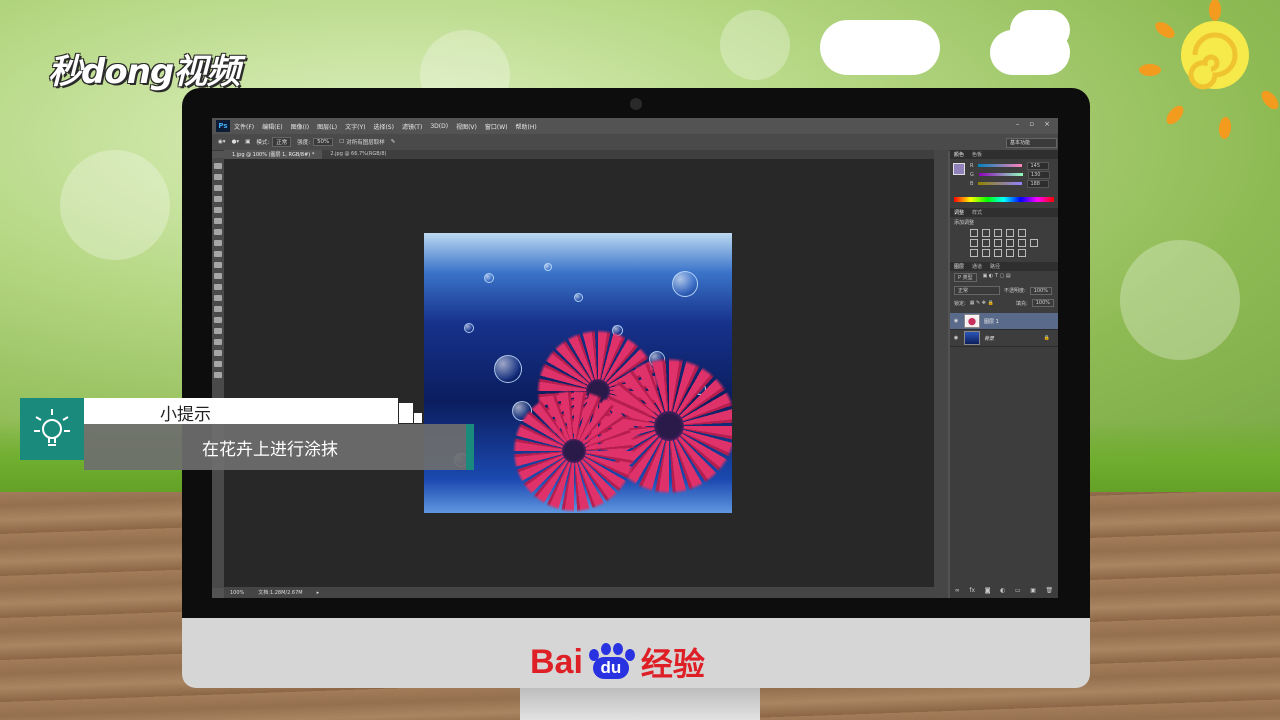 The height and width of the screenshot is (720, 1280). I want to click on tab-swatches: 色板, so click(977, 154).